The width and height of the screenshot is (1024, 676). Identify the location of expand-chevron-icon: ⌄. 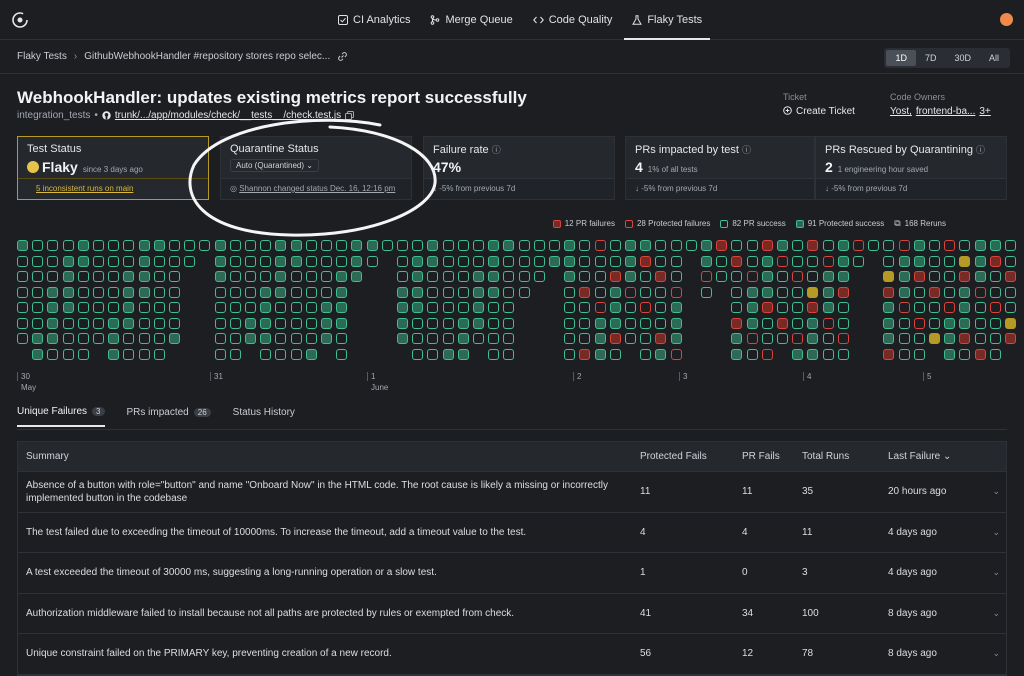
(996, 572).